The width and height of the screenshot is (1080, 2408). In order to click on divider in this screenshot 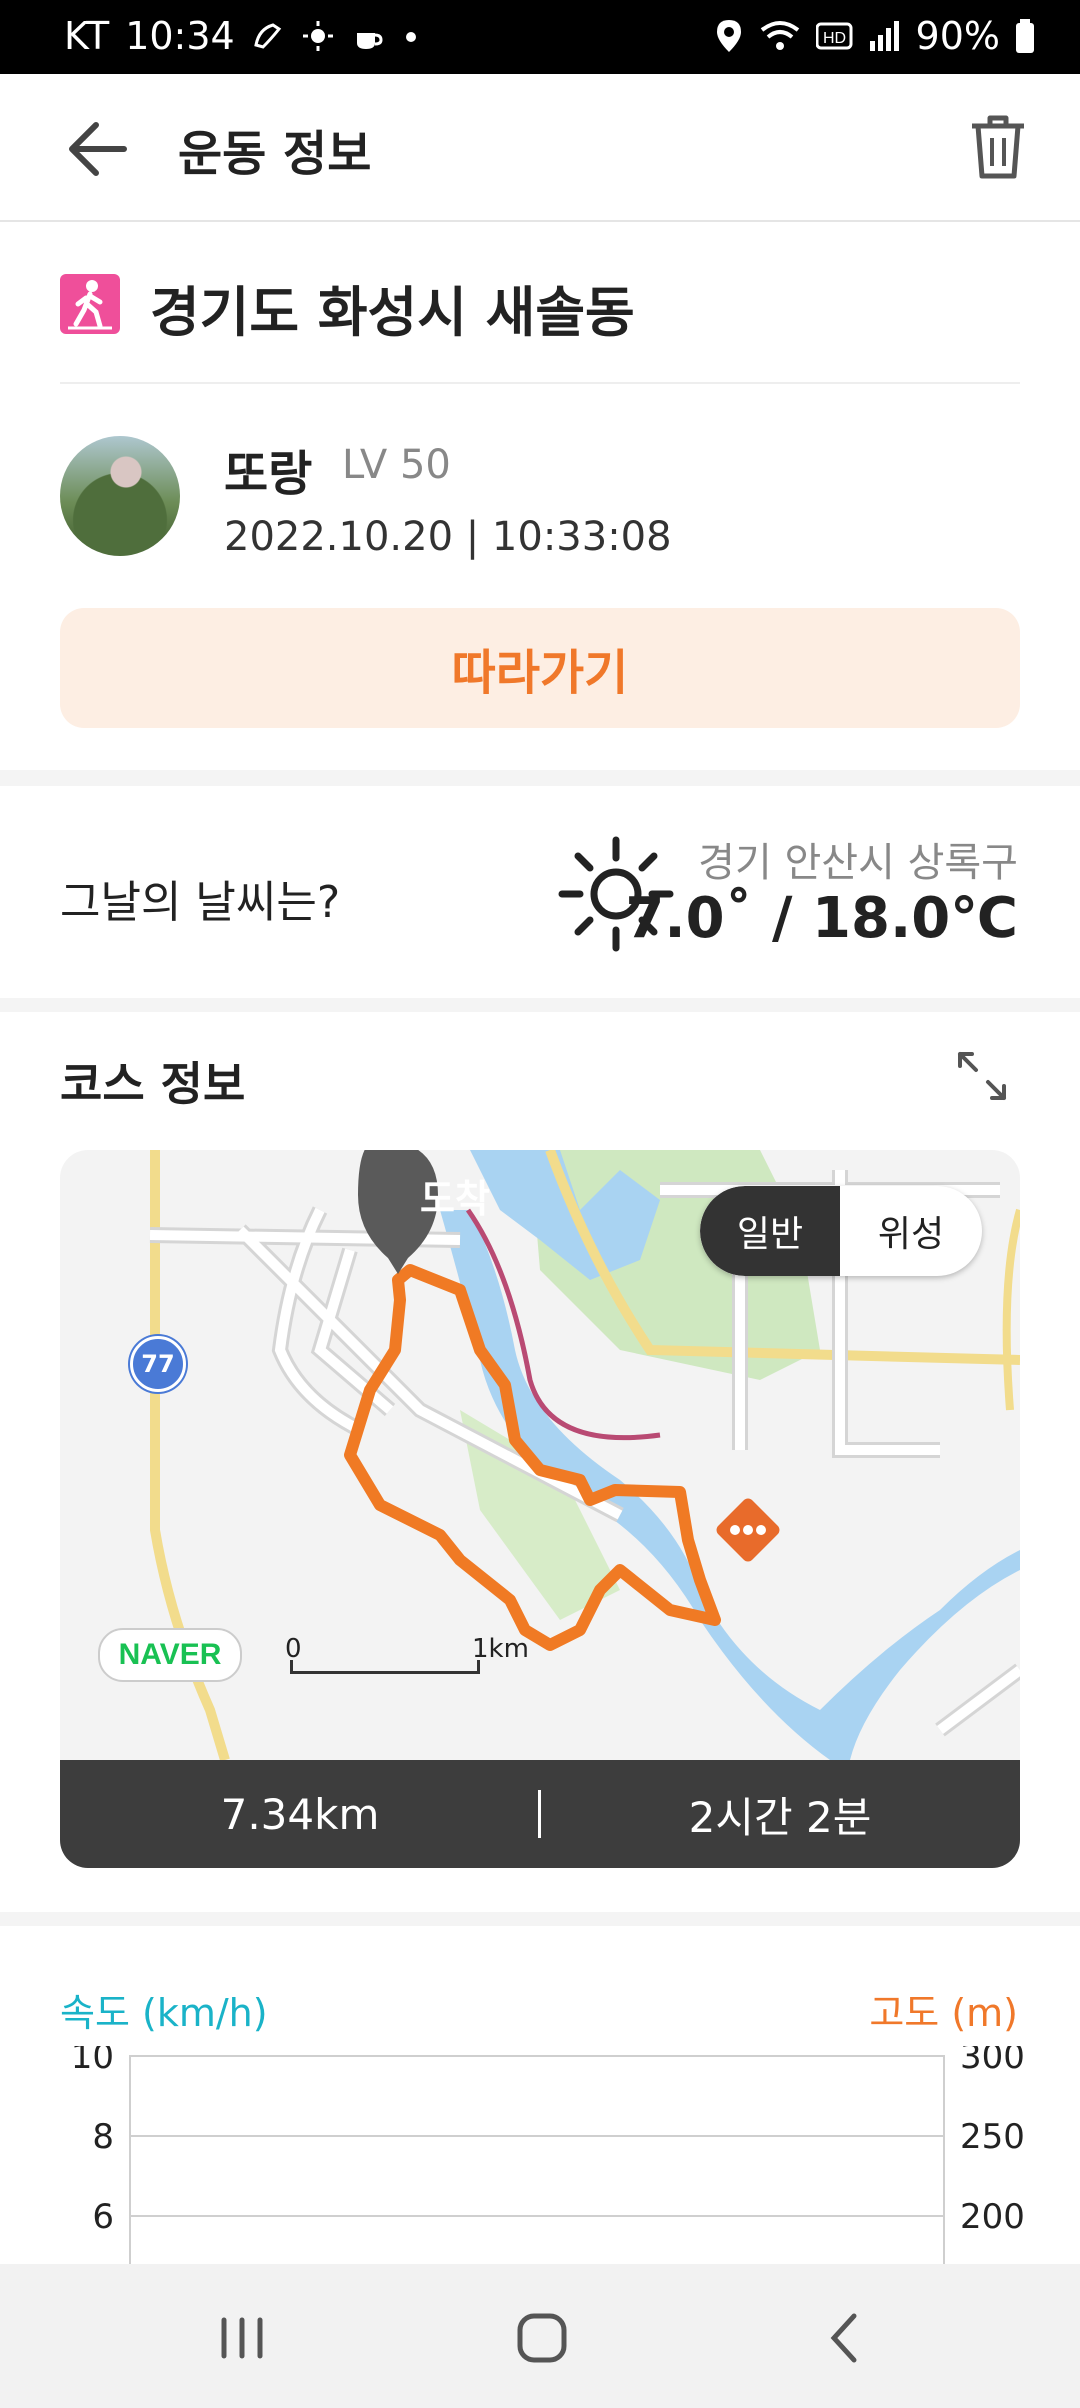, I will do `click(540, 383)`.